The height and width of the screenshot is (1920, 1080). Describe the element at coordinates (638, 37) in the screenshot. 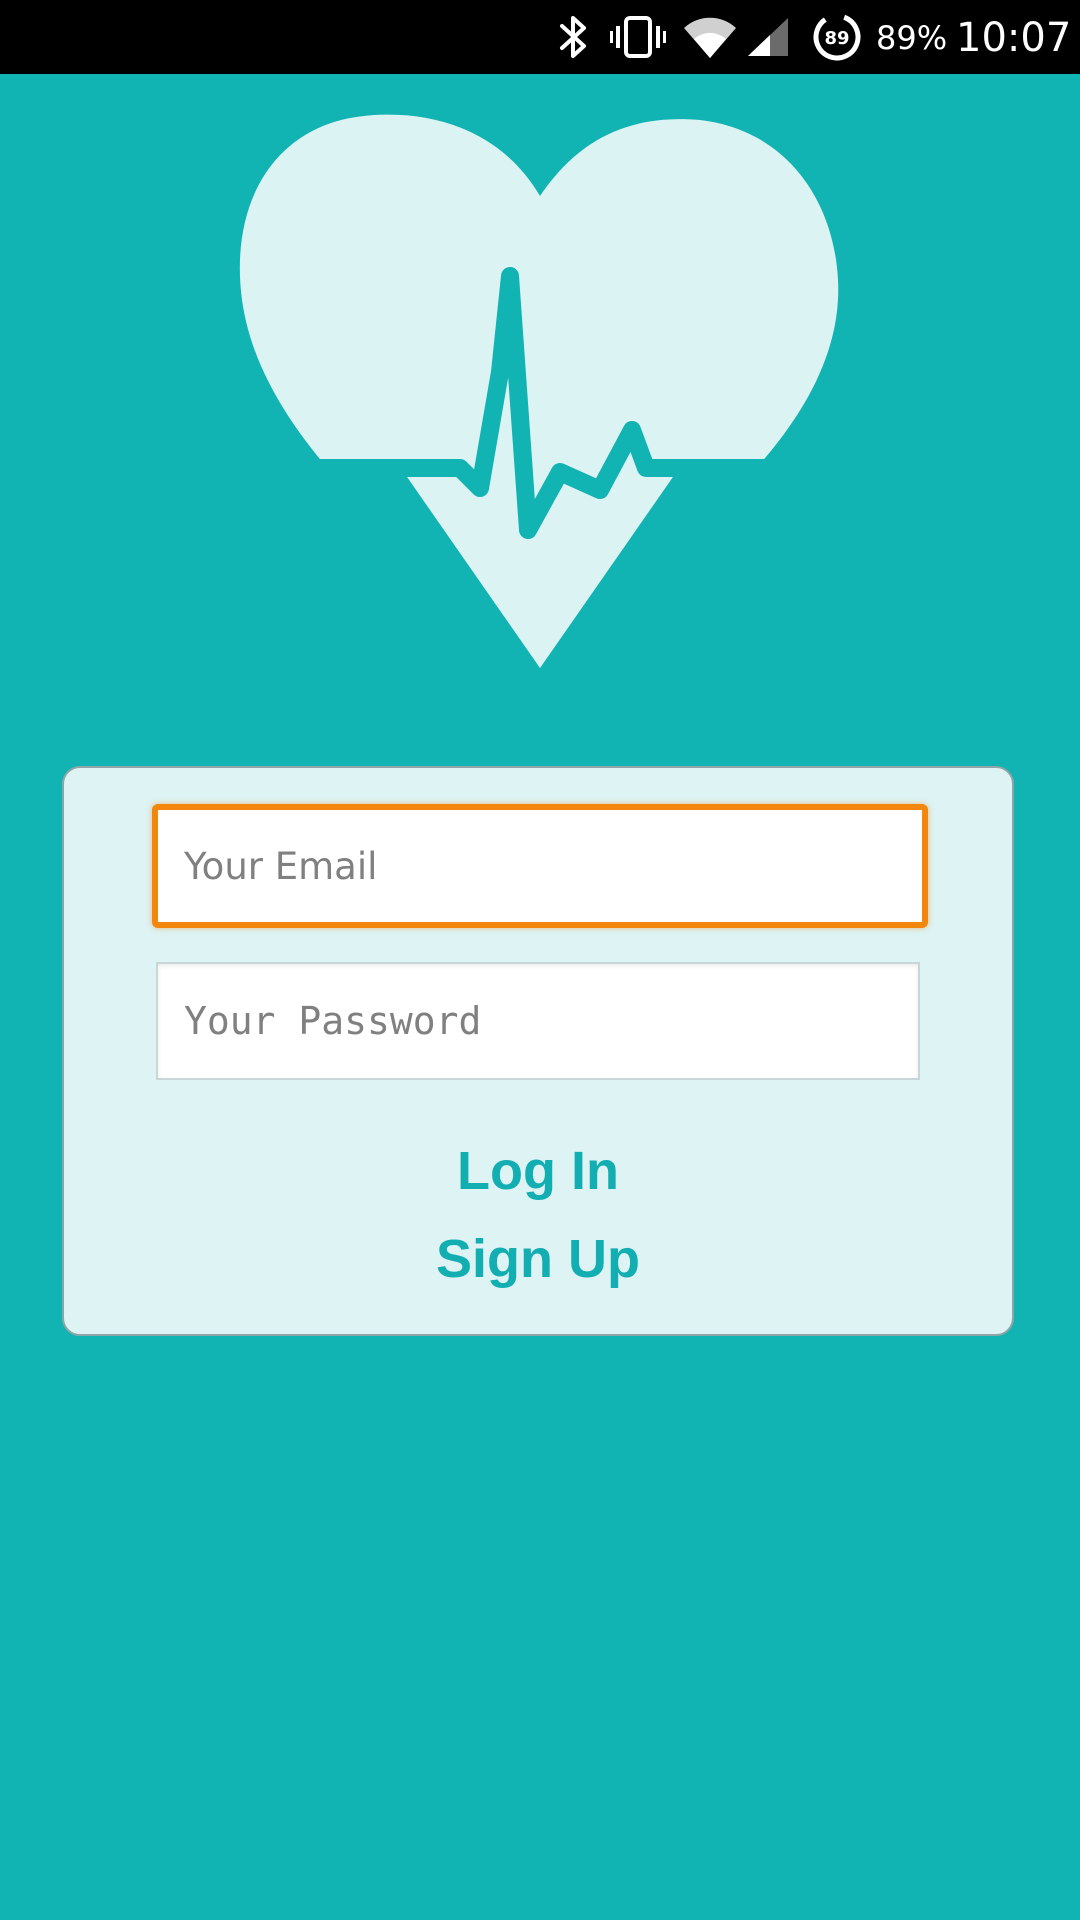

I see `vibrate-icon` at that location.